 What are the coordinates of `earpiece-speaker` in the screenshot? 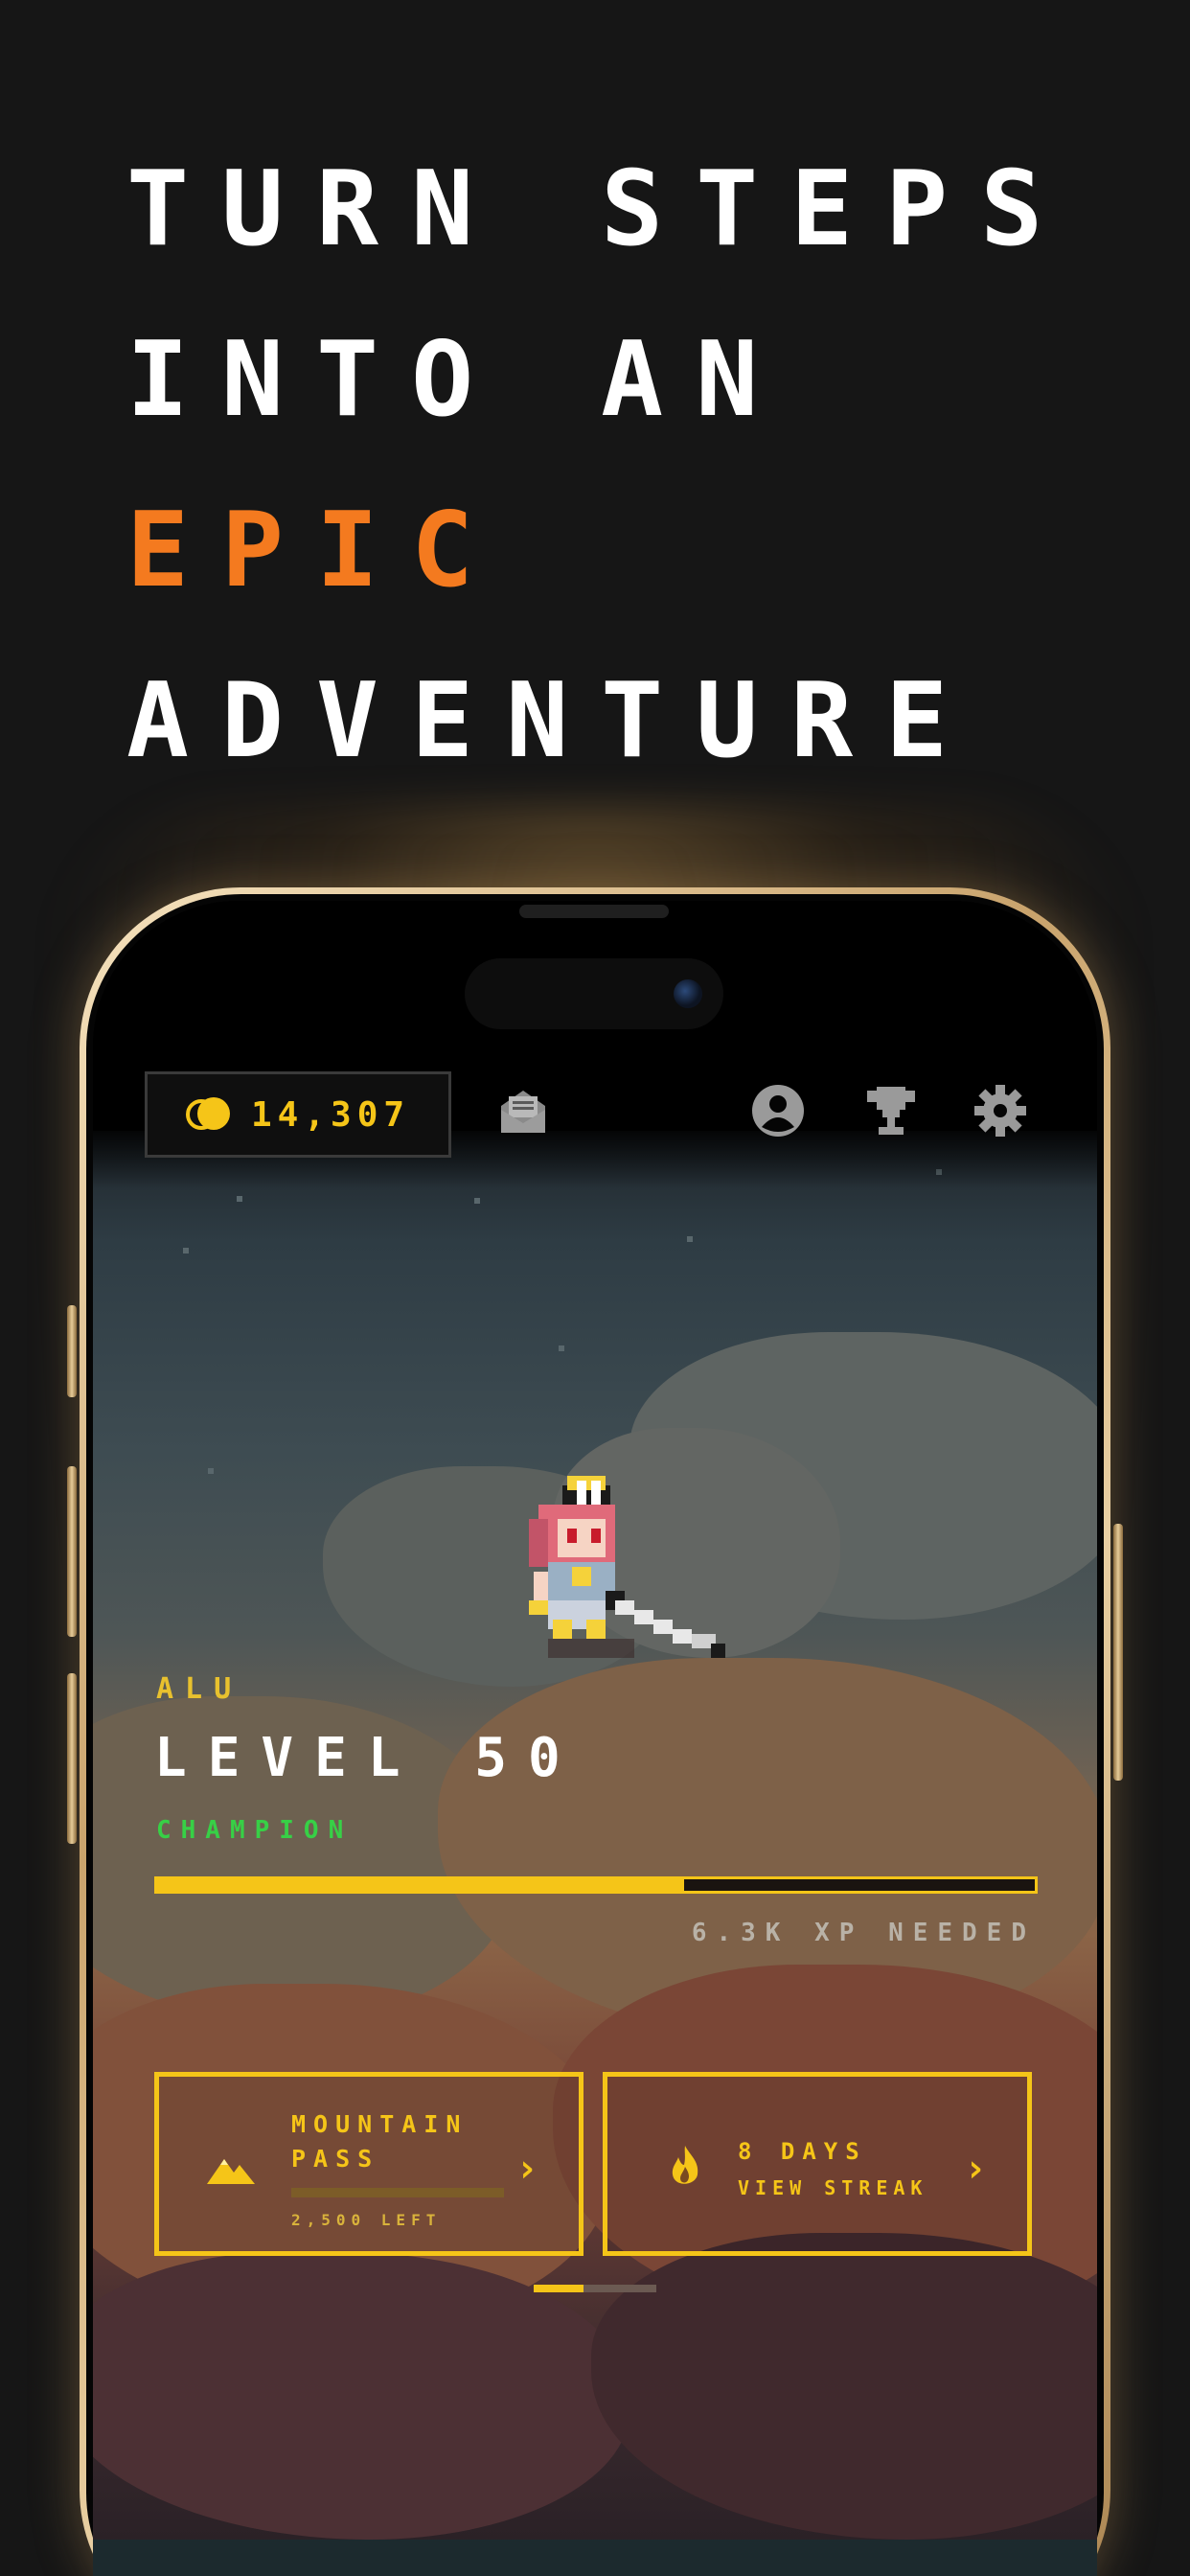 It's located at (594, 911).